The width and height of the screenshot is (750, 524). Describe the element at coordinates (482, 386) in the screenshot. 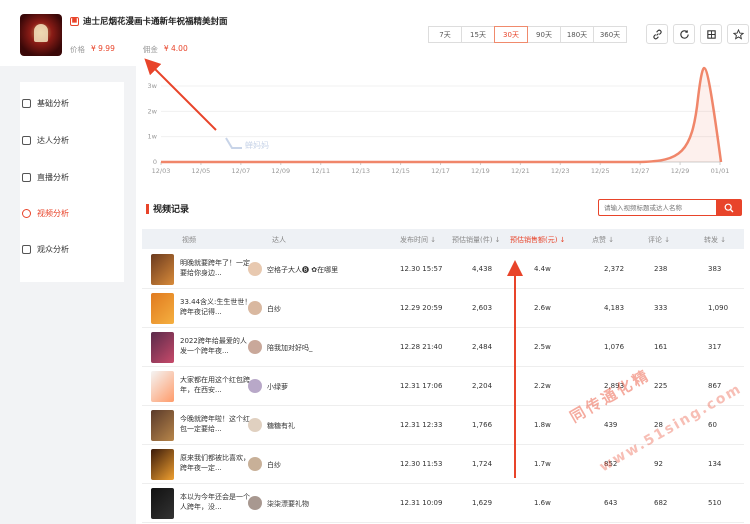

I see `est-sales-cell: 2,204` at that location.